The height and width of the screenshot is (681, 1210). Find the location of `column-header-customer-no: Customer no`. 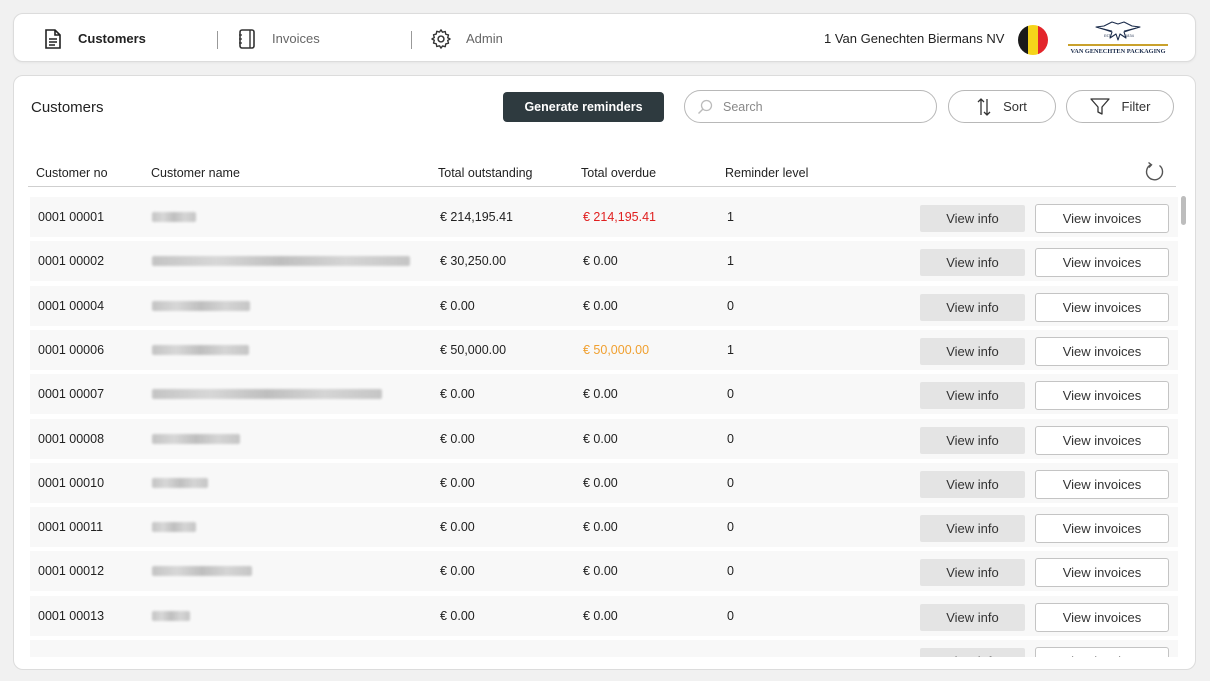

column-header-customer-no: Customer no is located at coordinates (72, 173).